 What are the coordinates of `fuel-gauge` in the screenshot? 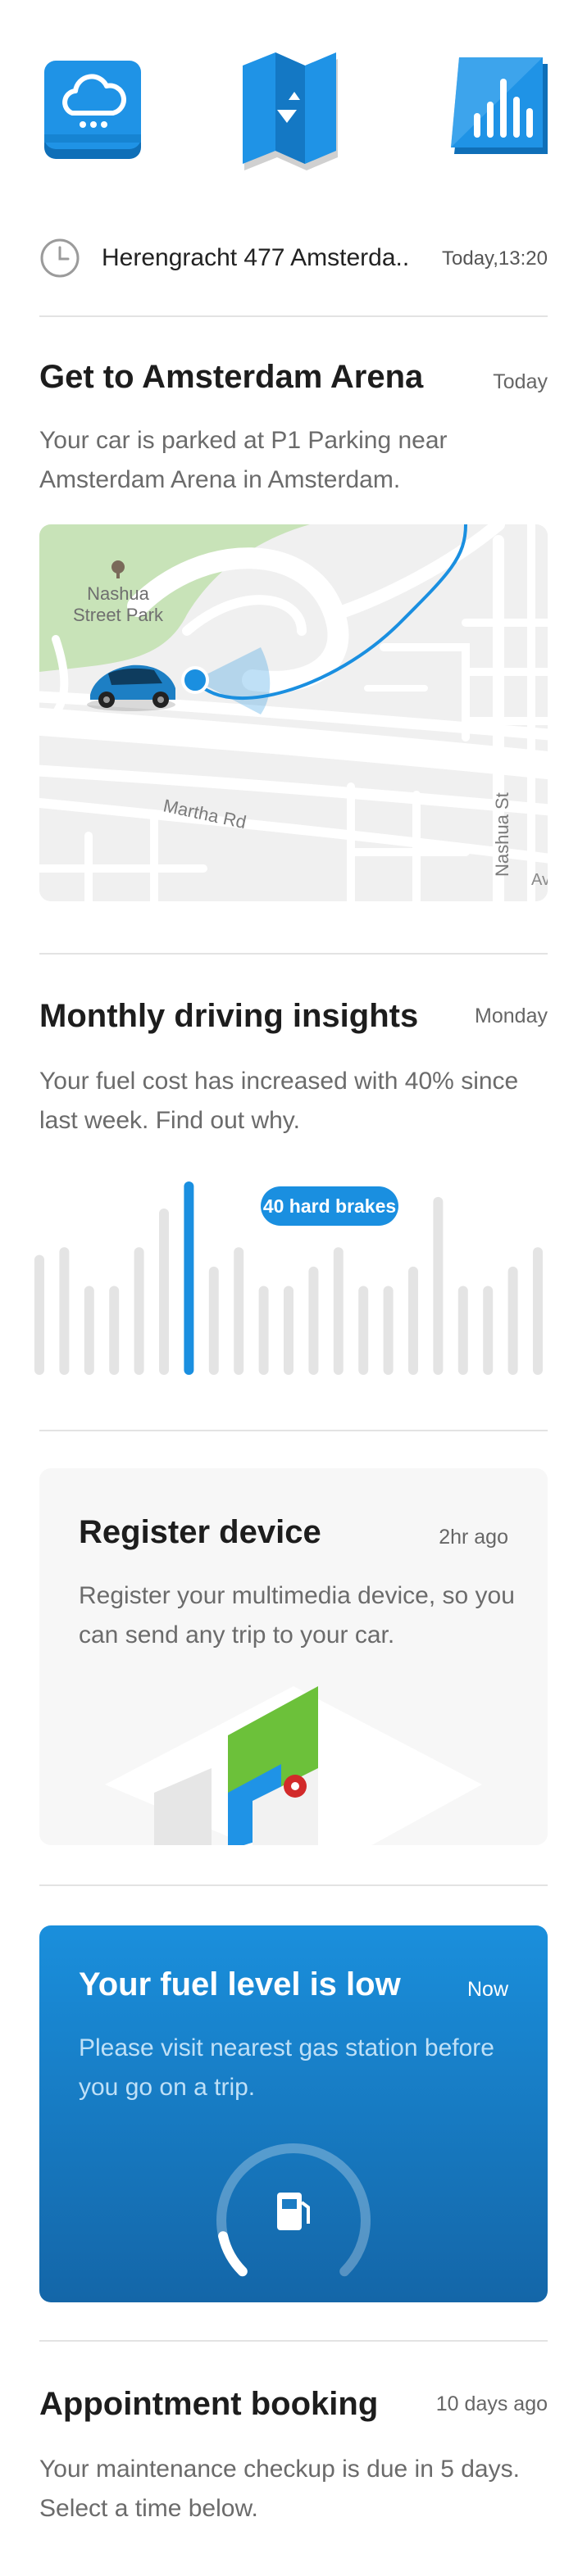 It's located at (293, 2210).